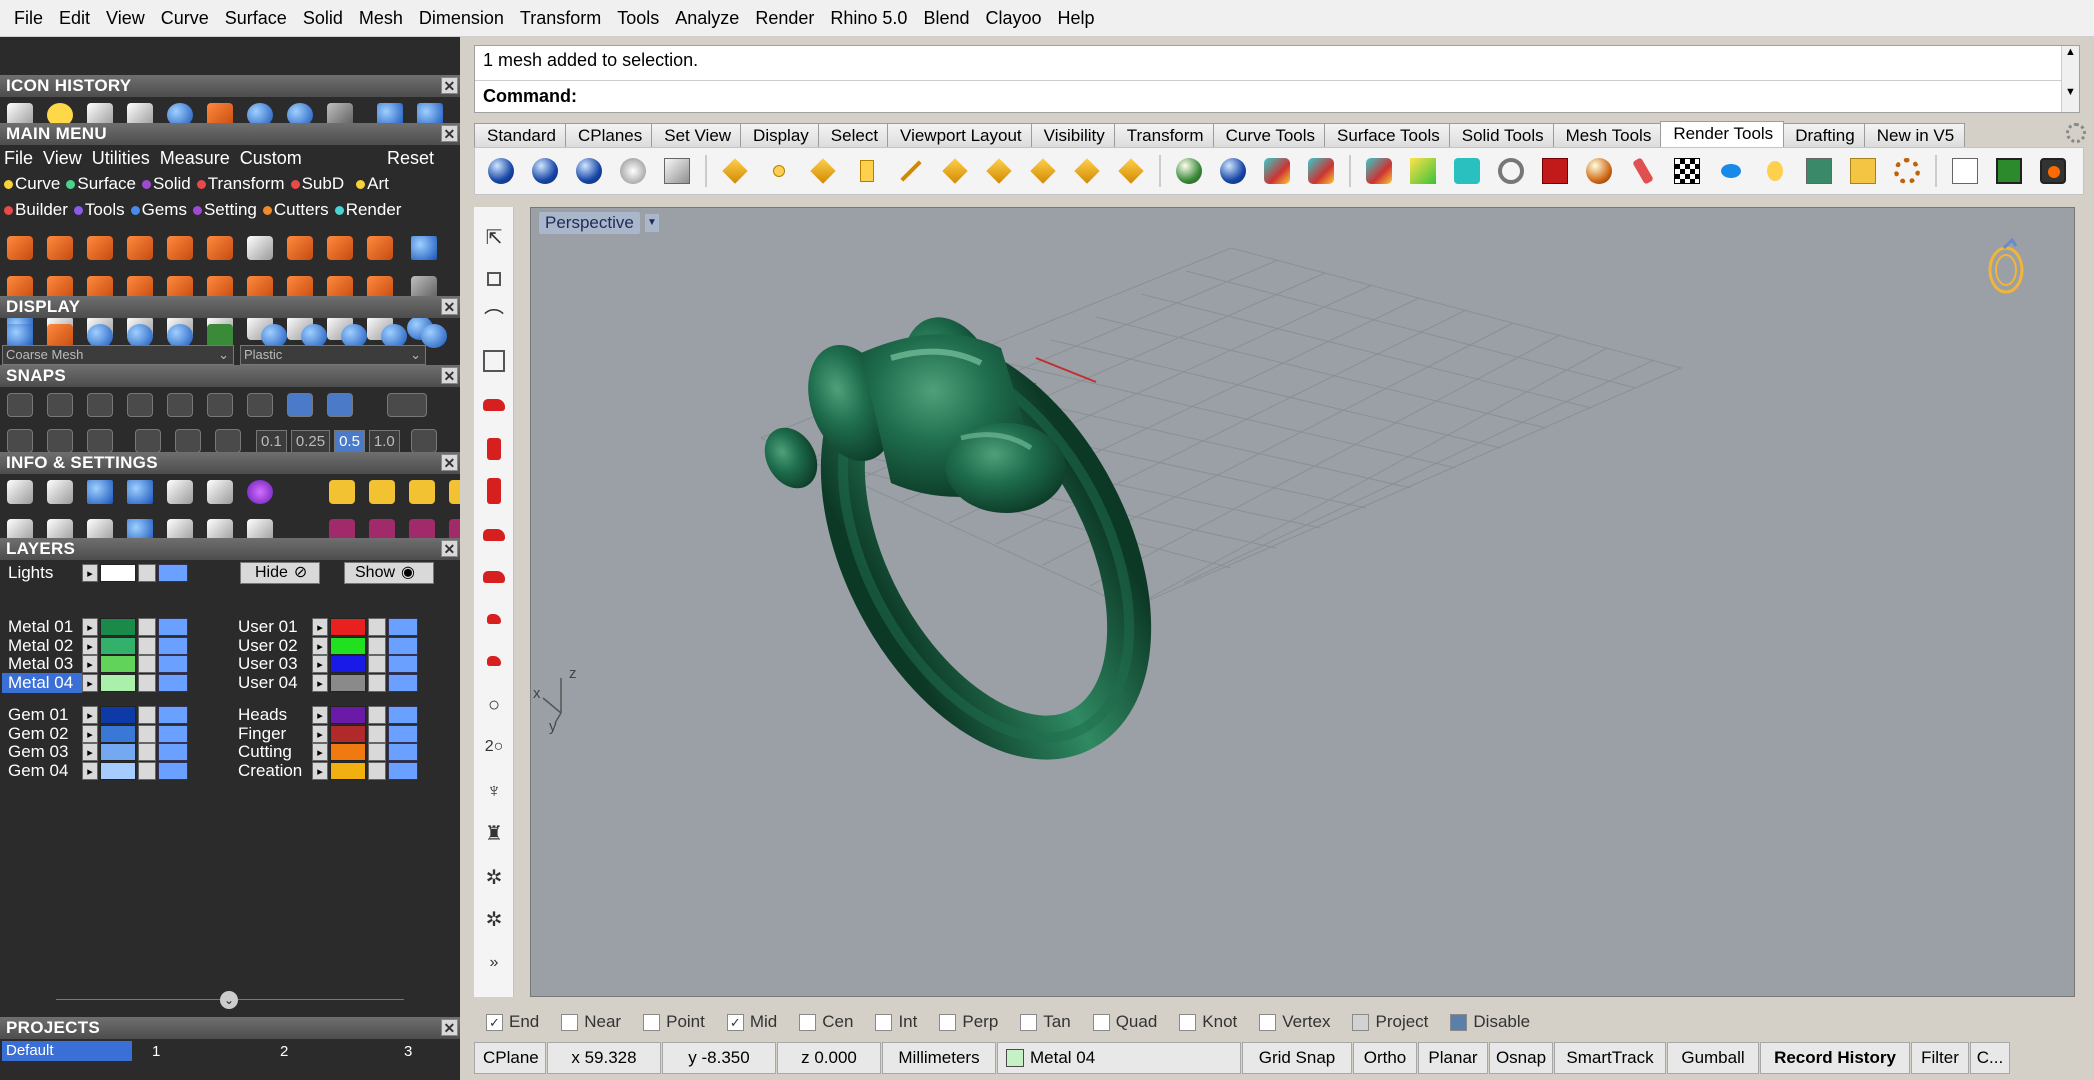  I want to click on snap-point-icon, so click(140, 405).